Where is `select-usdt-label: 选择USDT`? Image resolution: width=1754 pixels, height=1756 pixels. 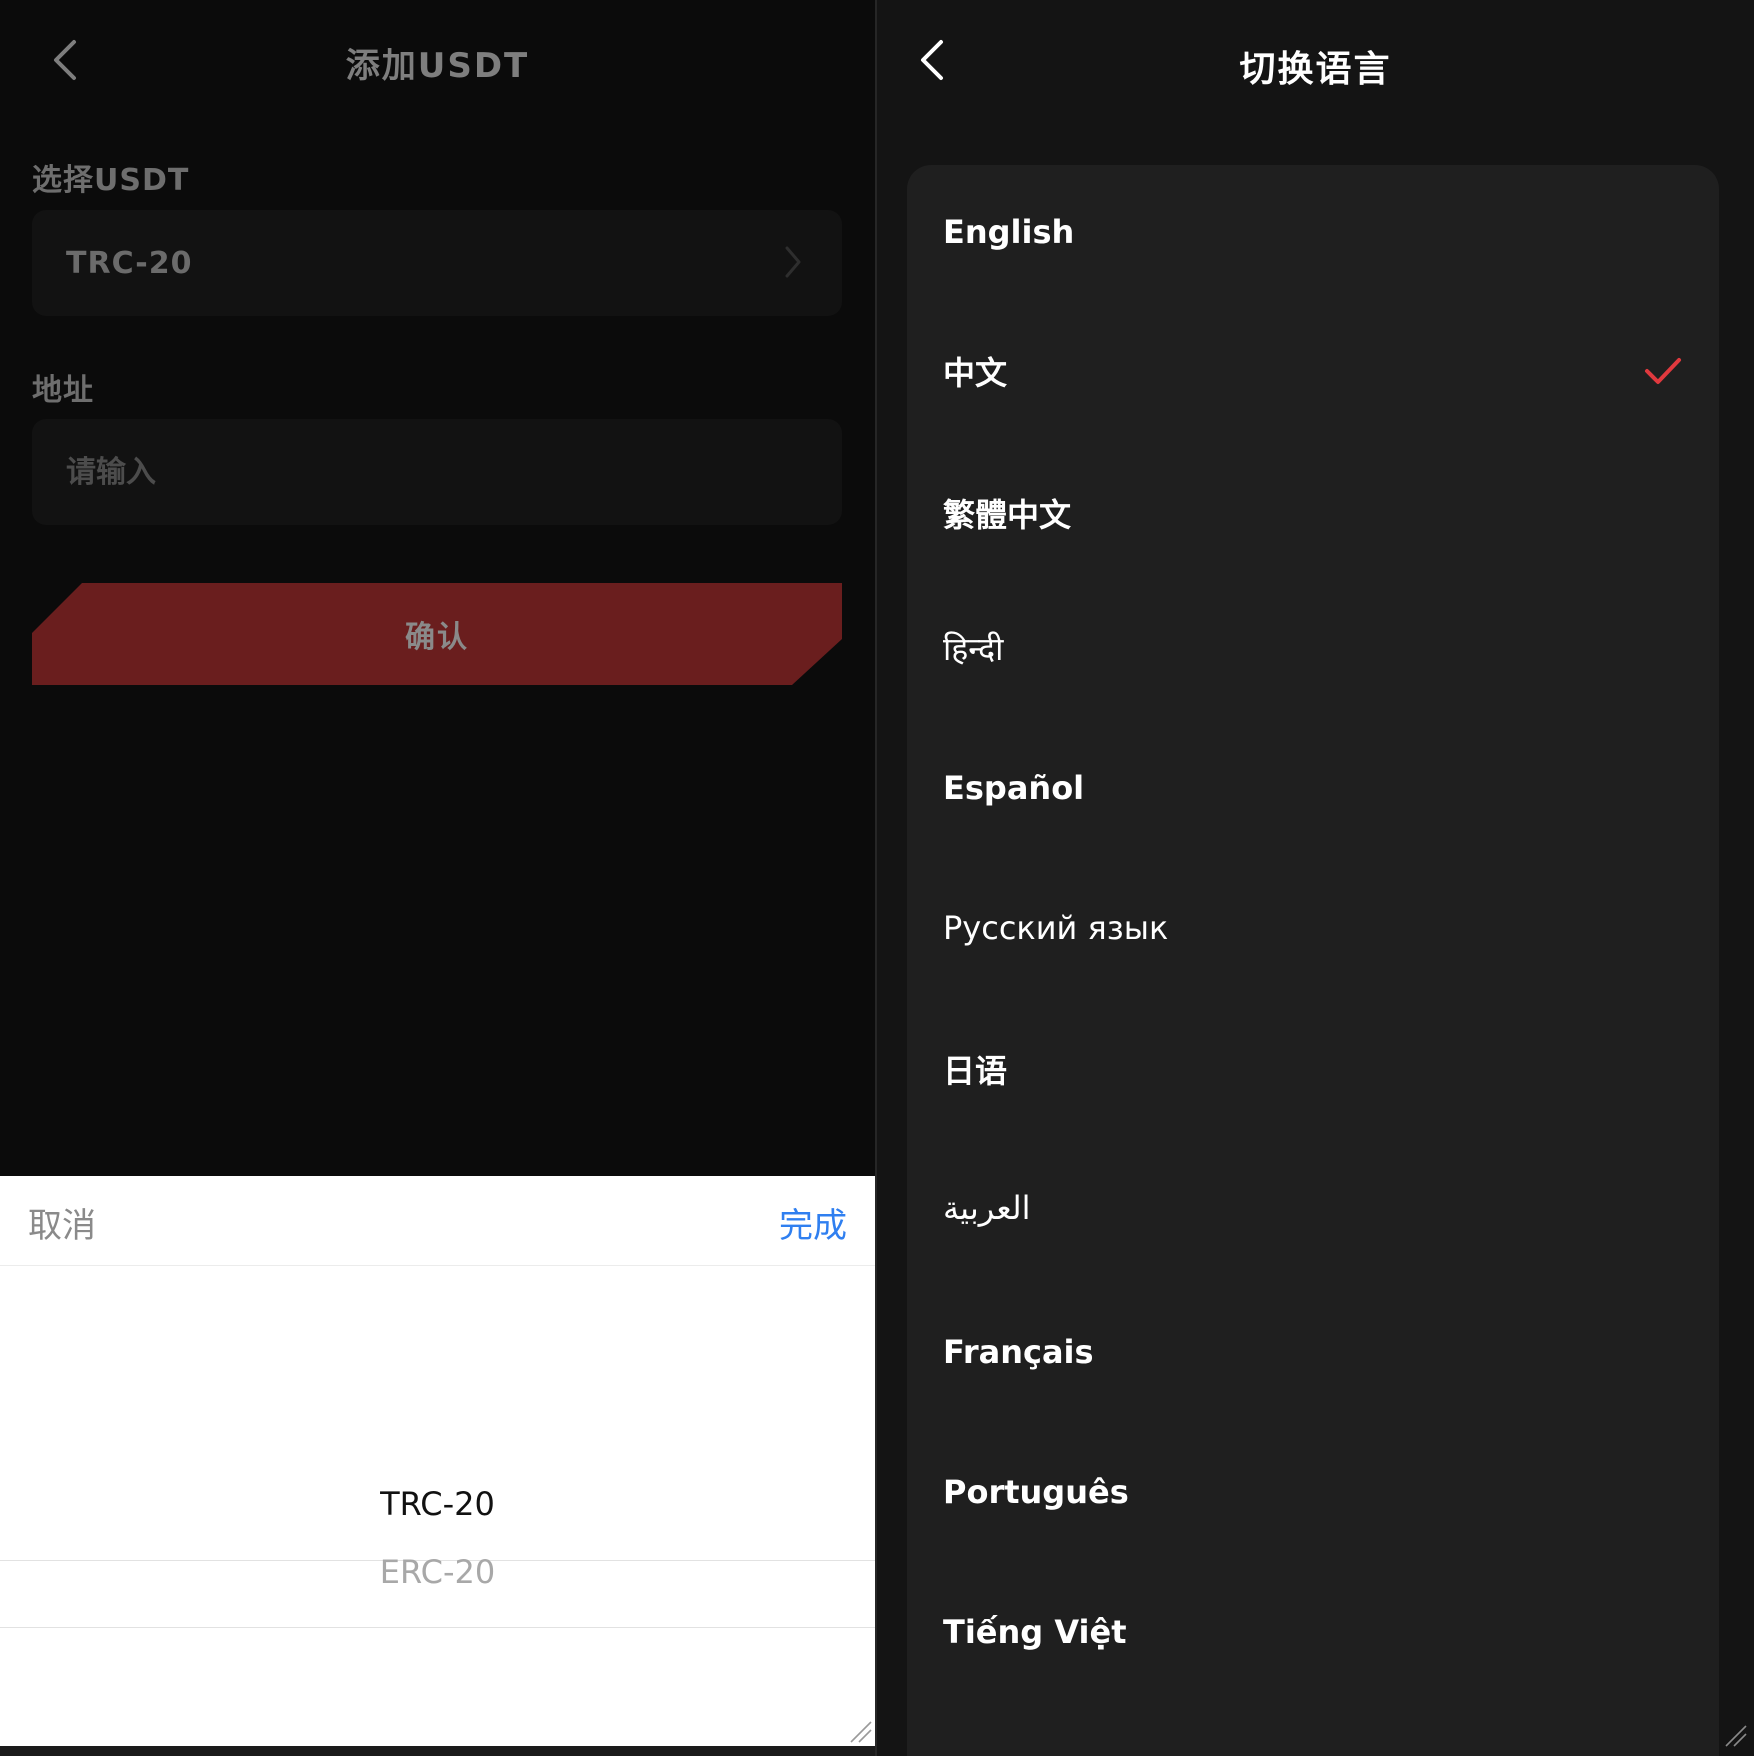
select-usdt-label: 选择USDT is located at coordinates (111, 180).